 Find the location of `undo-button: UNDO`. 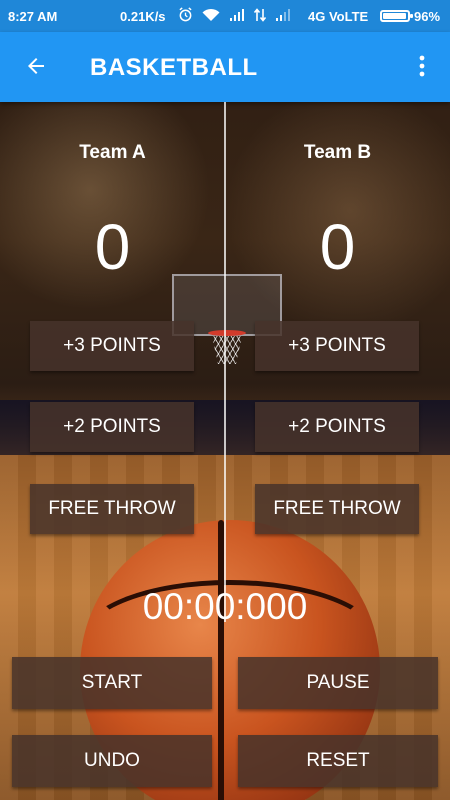

undo-button: UNDO is located at coordinates (112, 761).